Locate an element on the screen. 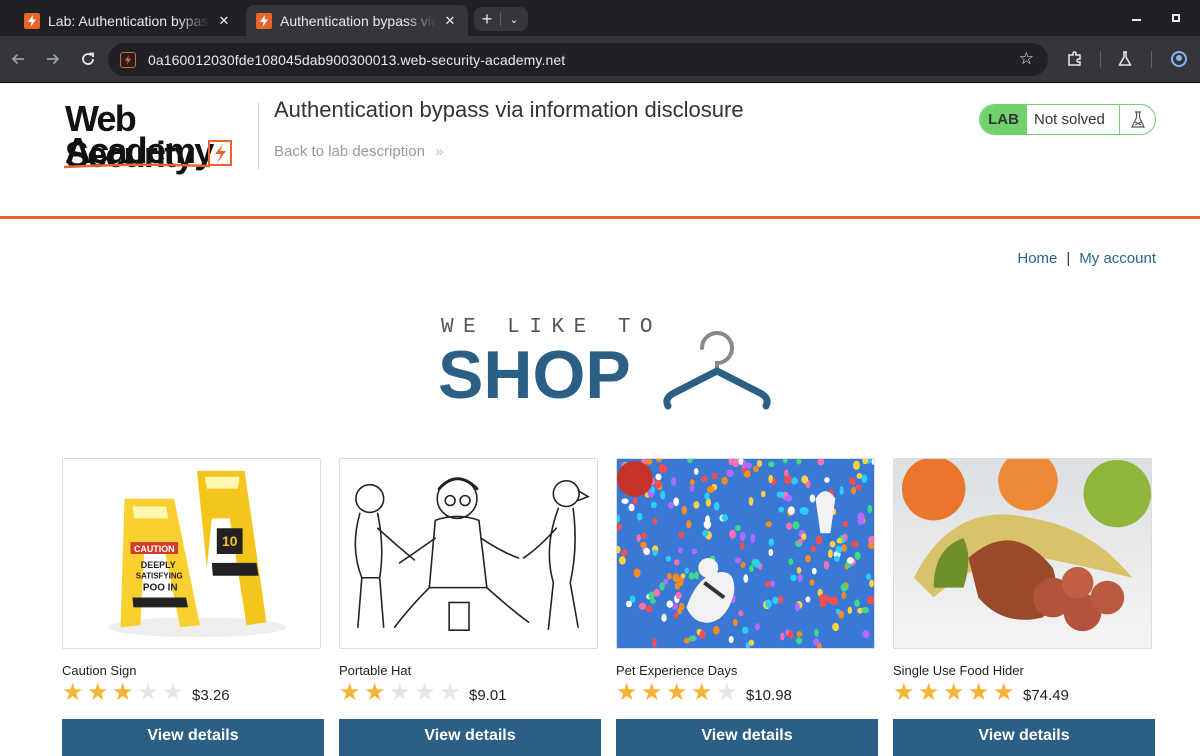 Image resolution: width=1200 pixels, height=756 pixels. bookmark-star-icon: ☆ is located at coordinates (1026, 59).